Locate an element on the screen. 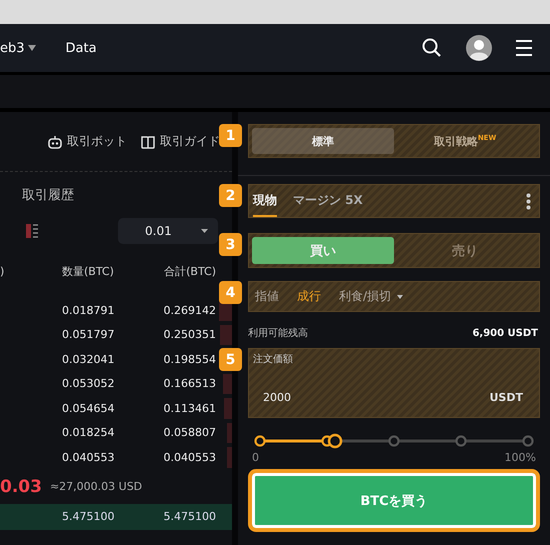 The image size is (550, 545). book-icon is located at coordinates (148, 141).